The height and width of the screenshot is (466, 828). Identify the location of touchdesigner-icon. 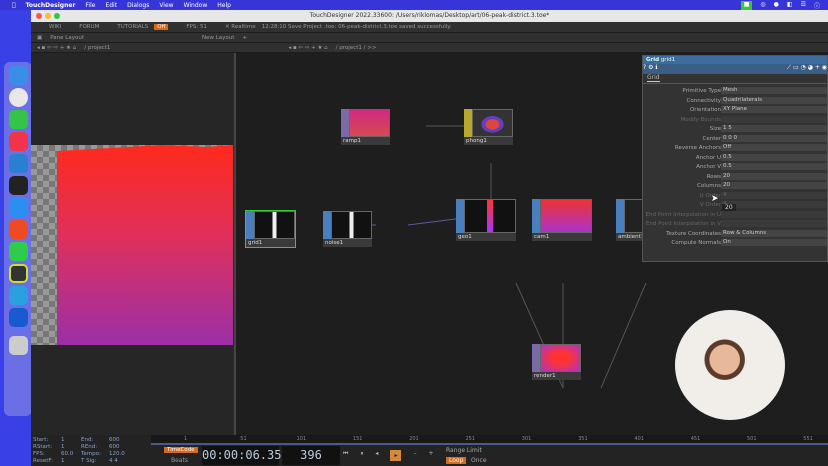
(18, 273).